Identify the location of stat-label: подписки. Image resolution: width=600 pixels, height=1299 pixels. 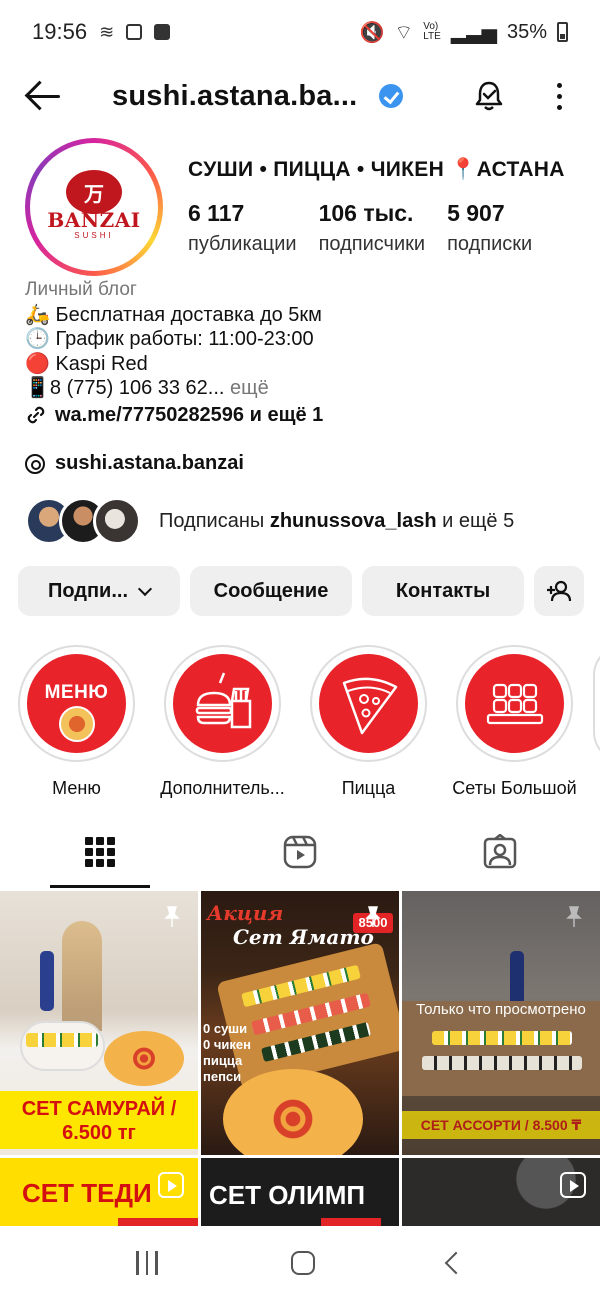
(490, 244).